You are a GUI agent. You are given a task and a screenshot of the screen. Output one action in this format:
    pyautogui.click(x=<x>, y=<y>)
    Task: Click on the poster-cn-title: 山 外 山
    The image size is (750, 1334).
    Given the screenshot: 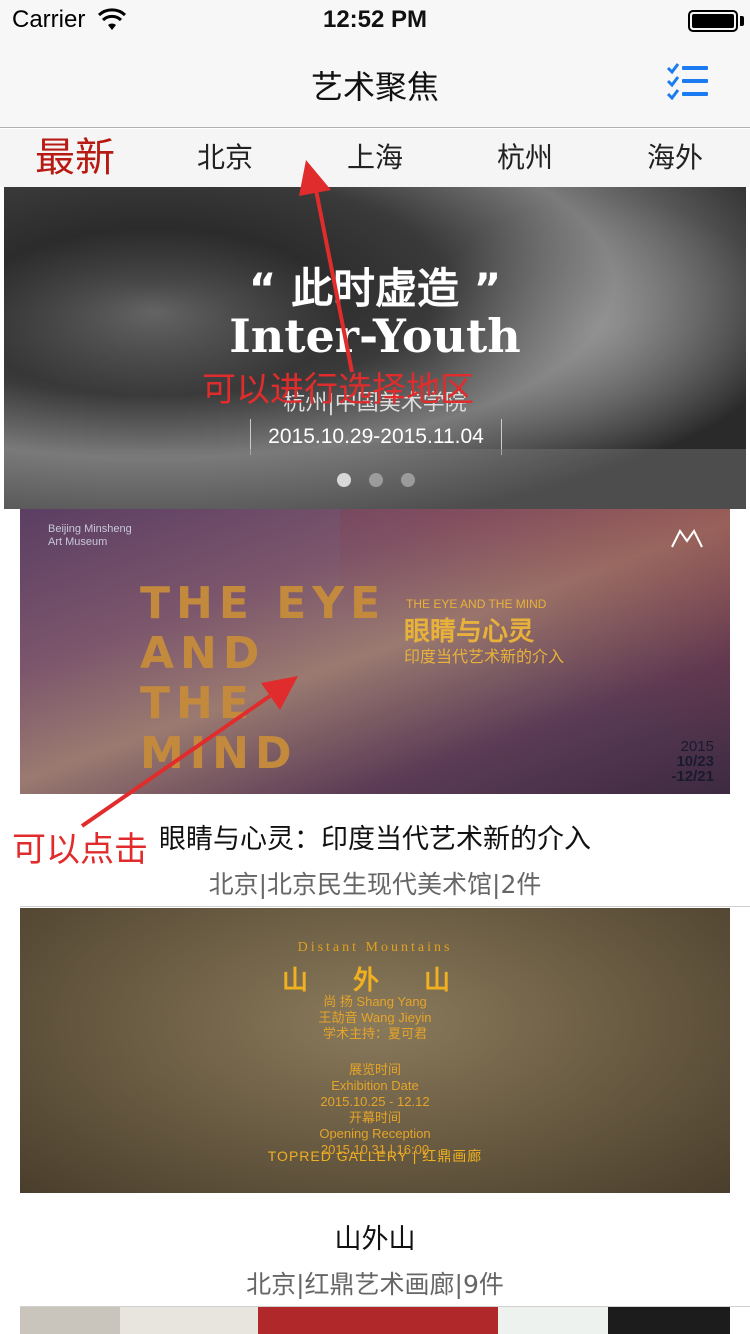 What is the action you would take?
    pyautogui.click(x=375, y=981)
    